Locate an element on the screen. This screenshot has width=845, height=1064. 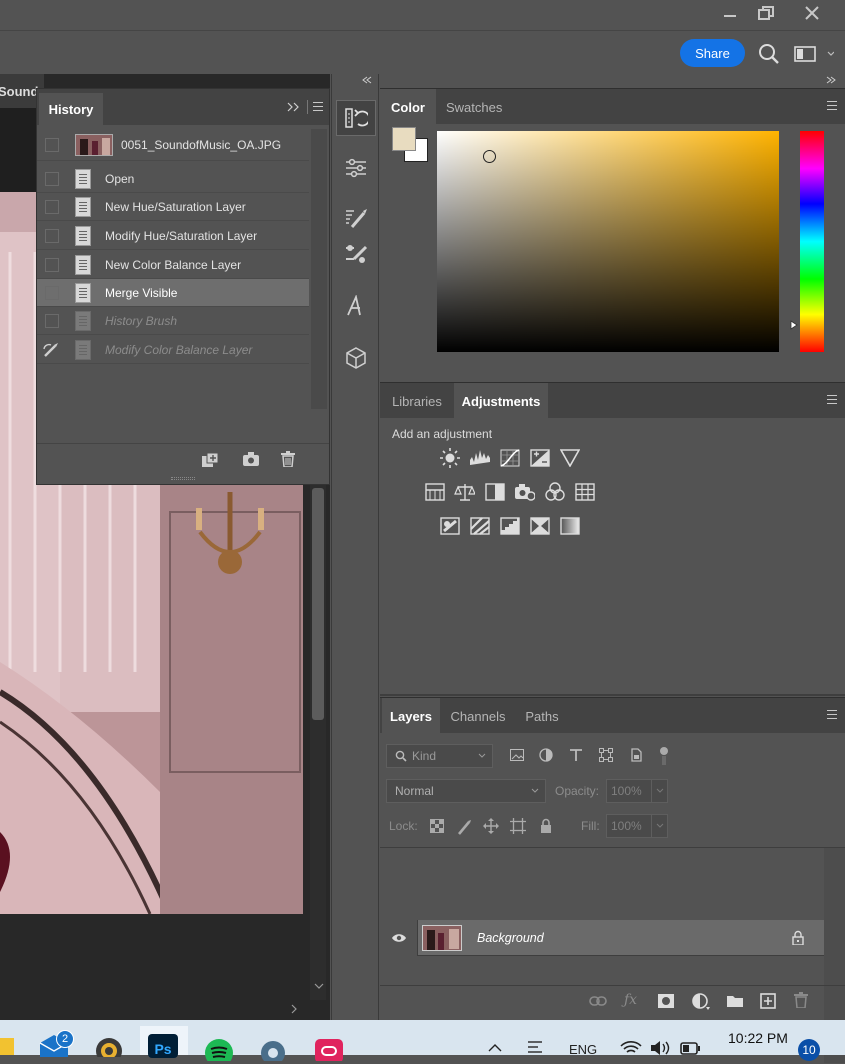
foreground-color-swatch is located at coordinates (404, 139).